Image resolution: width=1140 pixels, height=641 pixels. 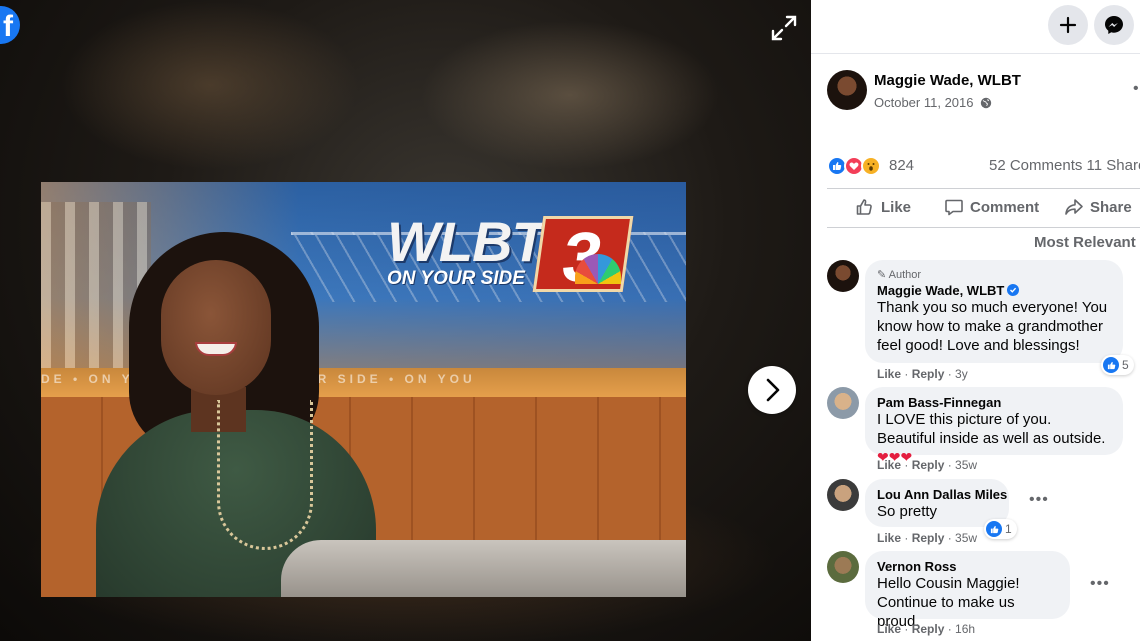 I want to click on comment-author-name: Vernon Ross, so click(x=967, y=566).